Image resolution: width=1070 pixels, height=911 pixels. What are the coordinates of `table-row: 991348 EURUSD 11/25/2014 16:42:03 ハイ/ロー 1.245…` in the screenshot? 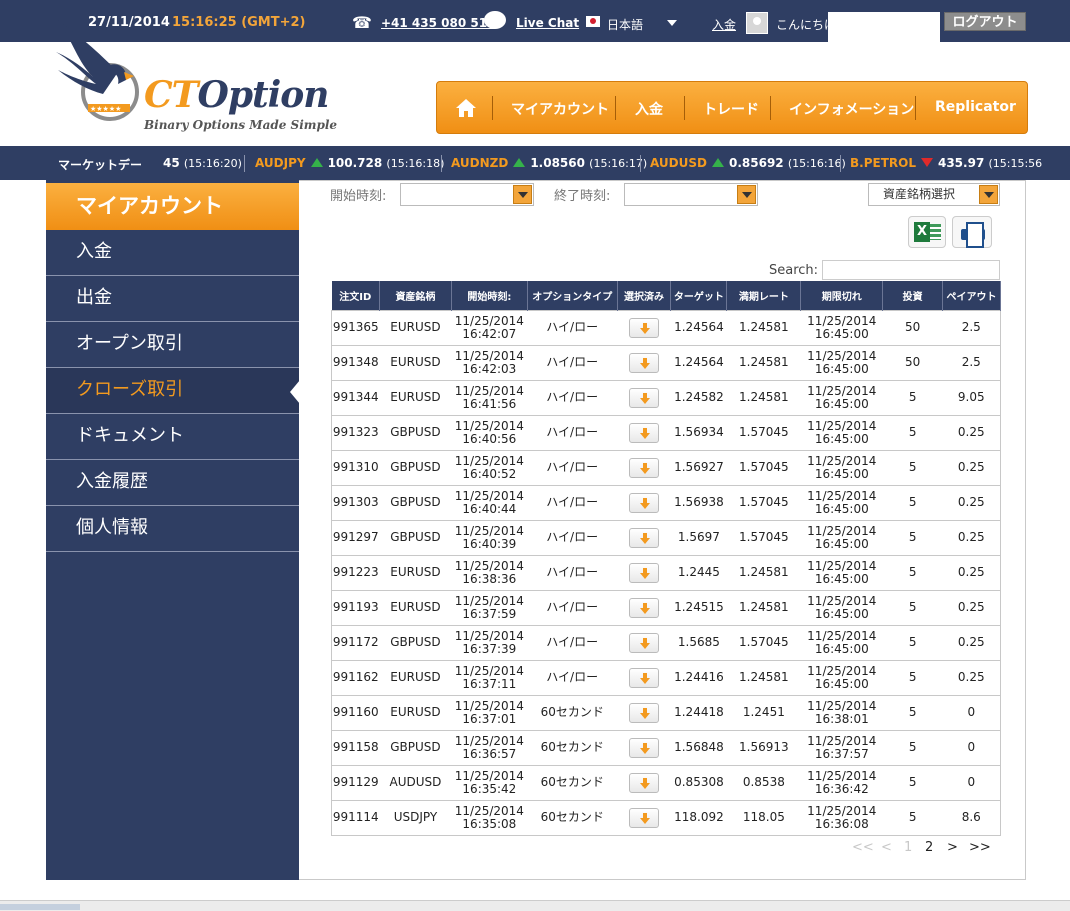 It's located at (666, 362).